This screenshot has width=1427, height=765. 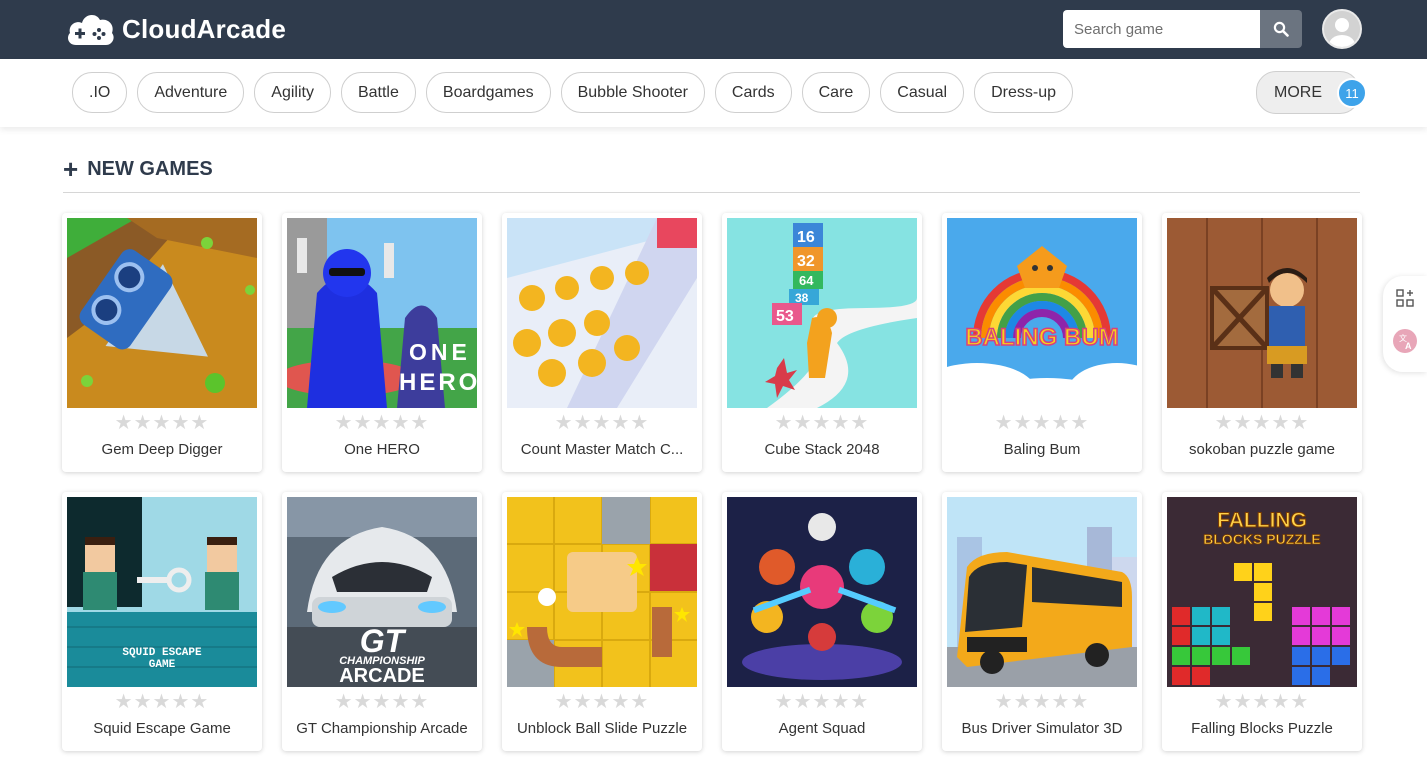 What do you see at coordinates (1042, 728) in the screenshot?
I see `game-title: Bus Driver Simulator 3D` at bounding box center [1042, 728].